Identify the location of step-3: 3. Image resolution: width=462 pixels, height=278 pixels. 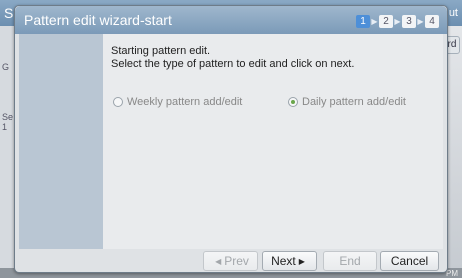
(409, 21).